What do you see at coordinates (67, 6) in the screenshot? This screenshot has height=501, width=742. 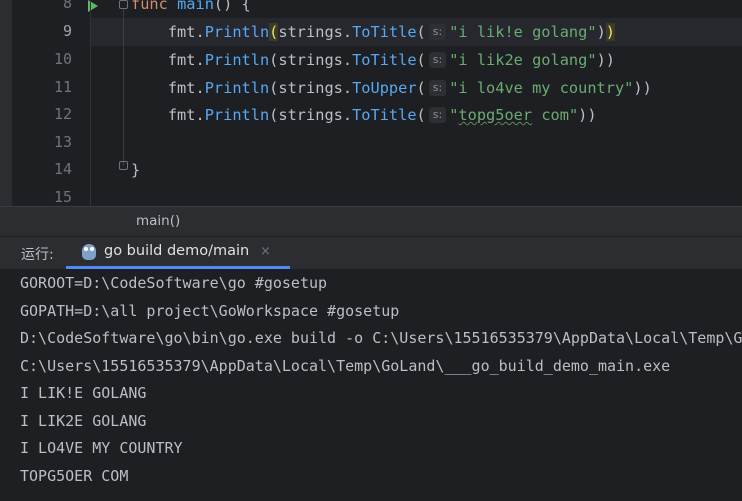 I see `line-number: 8` at bounding box center [67, 6].